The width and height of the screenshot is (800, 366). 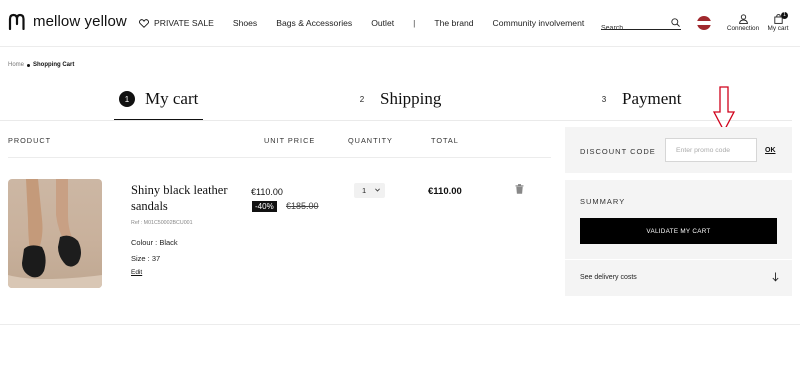 I want to click on product-colour: Colour : Black, so click(x=154, y=242).